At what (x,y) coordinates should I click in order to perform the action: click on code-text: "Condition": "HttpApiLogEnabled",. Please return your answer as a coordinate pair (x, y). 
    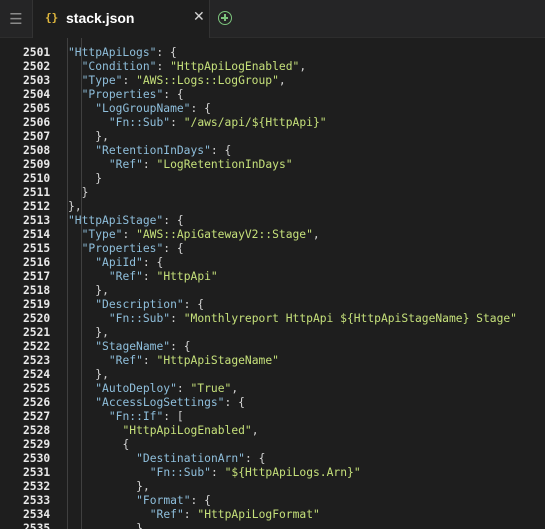
    Looking at the image, I should click on (194, 66).